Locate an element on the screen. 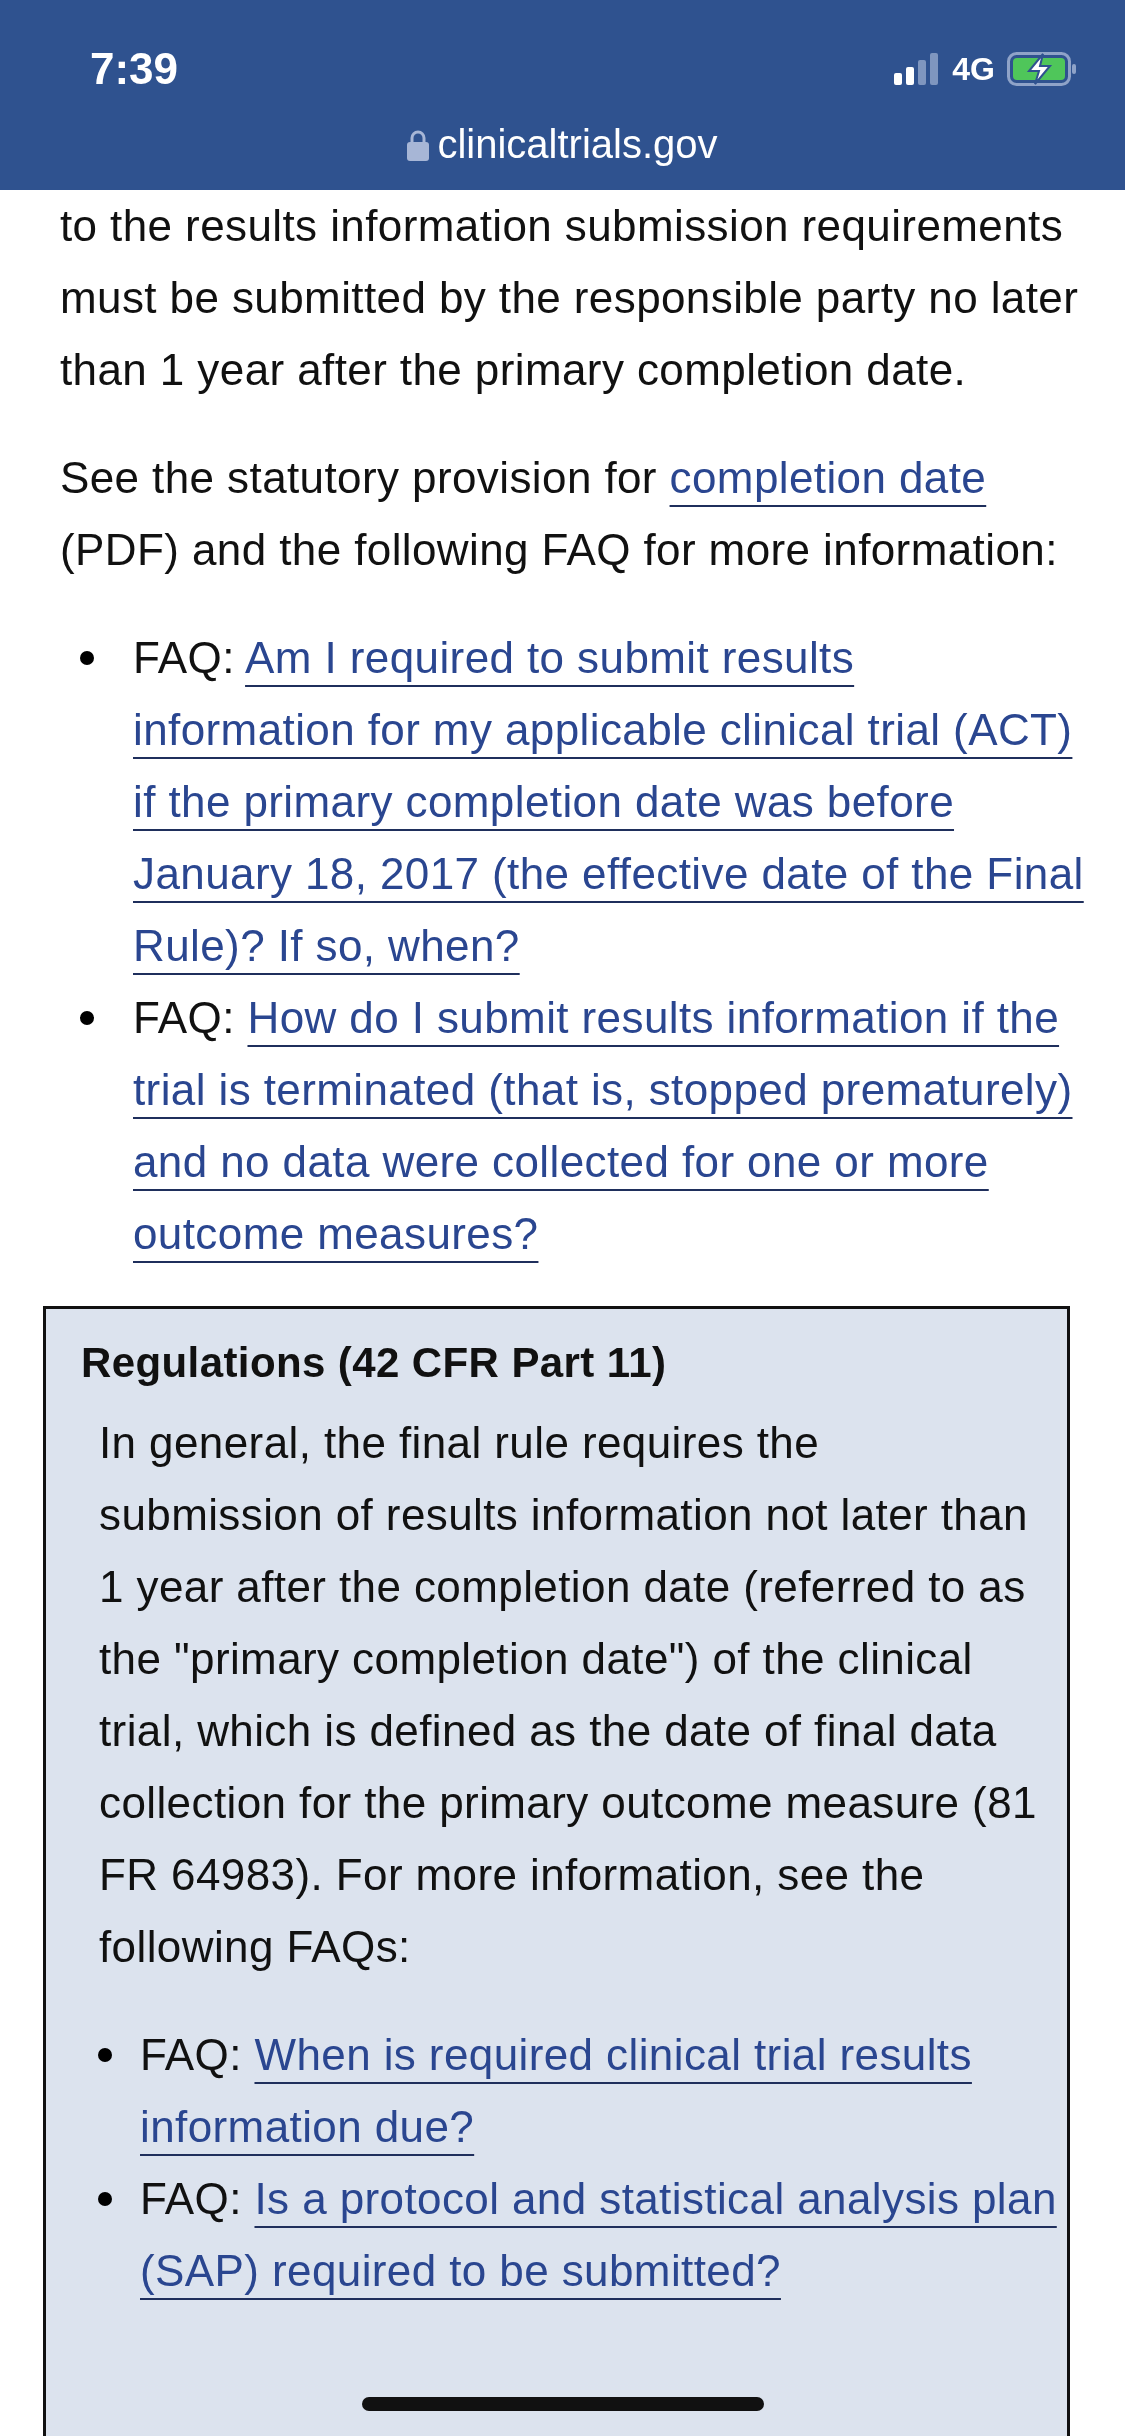 The width and height of the screenshot is (1125, 2436). battery-charging-icon is located at coordinates (1042, 69).